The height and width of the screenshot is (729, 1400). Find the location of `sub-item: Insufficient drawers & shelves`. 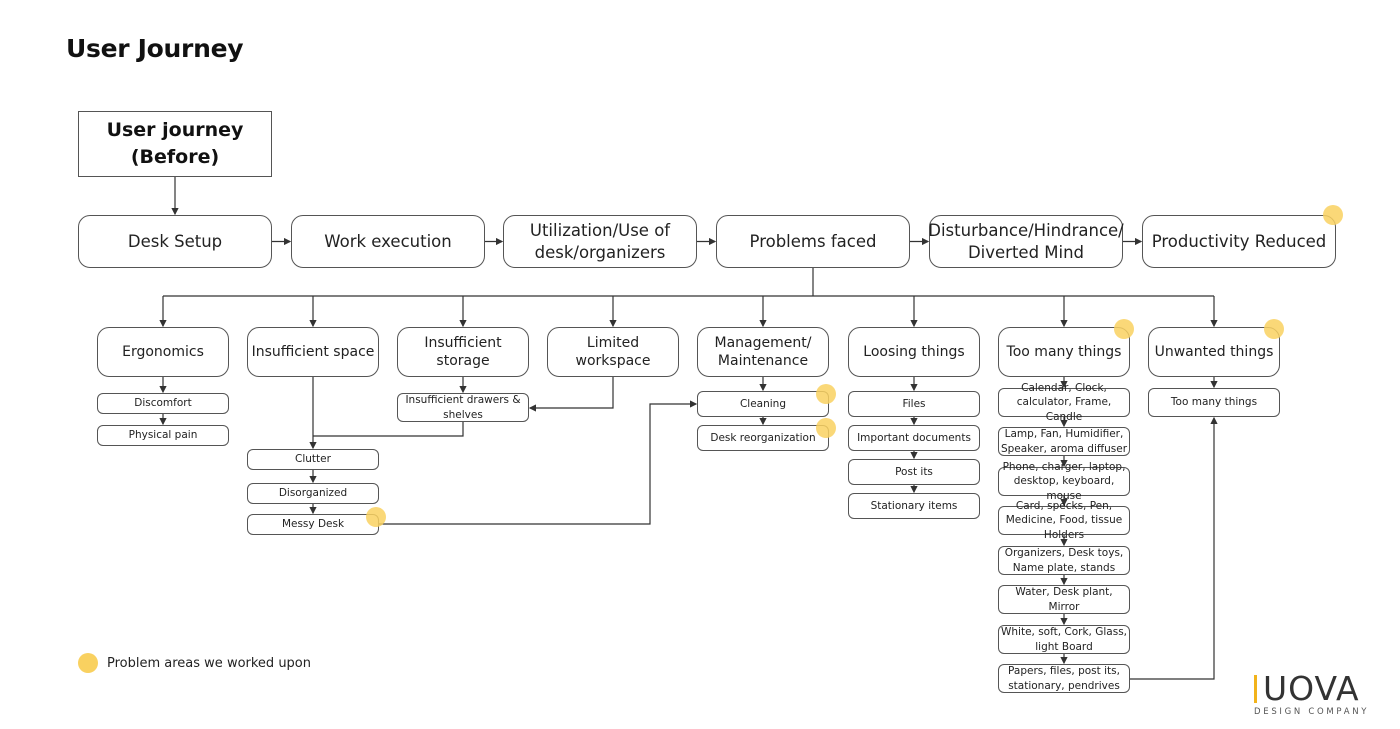

sub-item: Insufficient drawers & shelves is located at coordinates (463, 407).